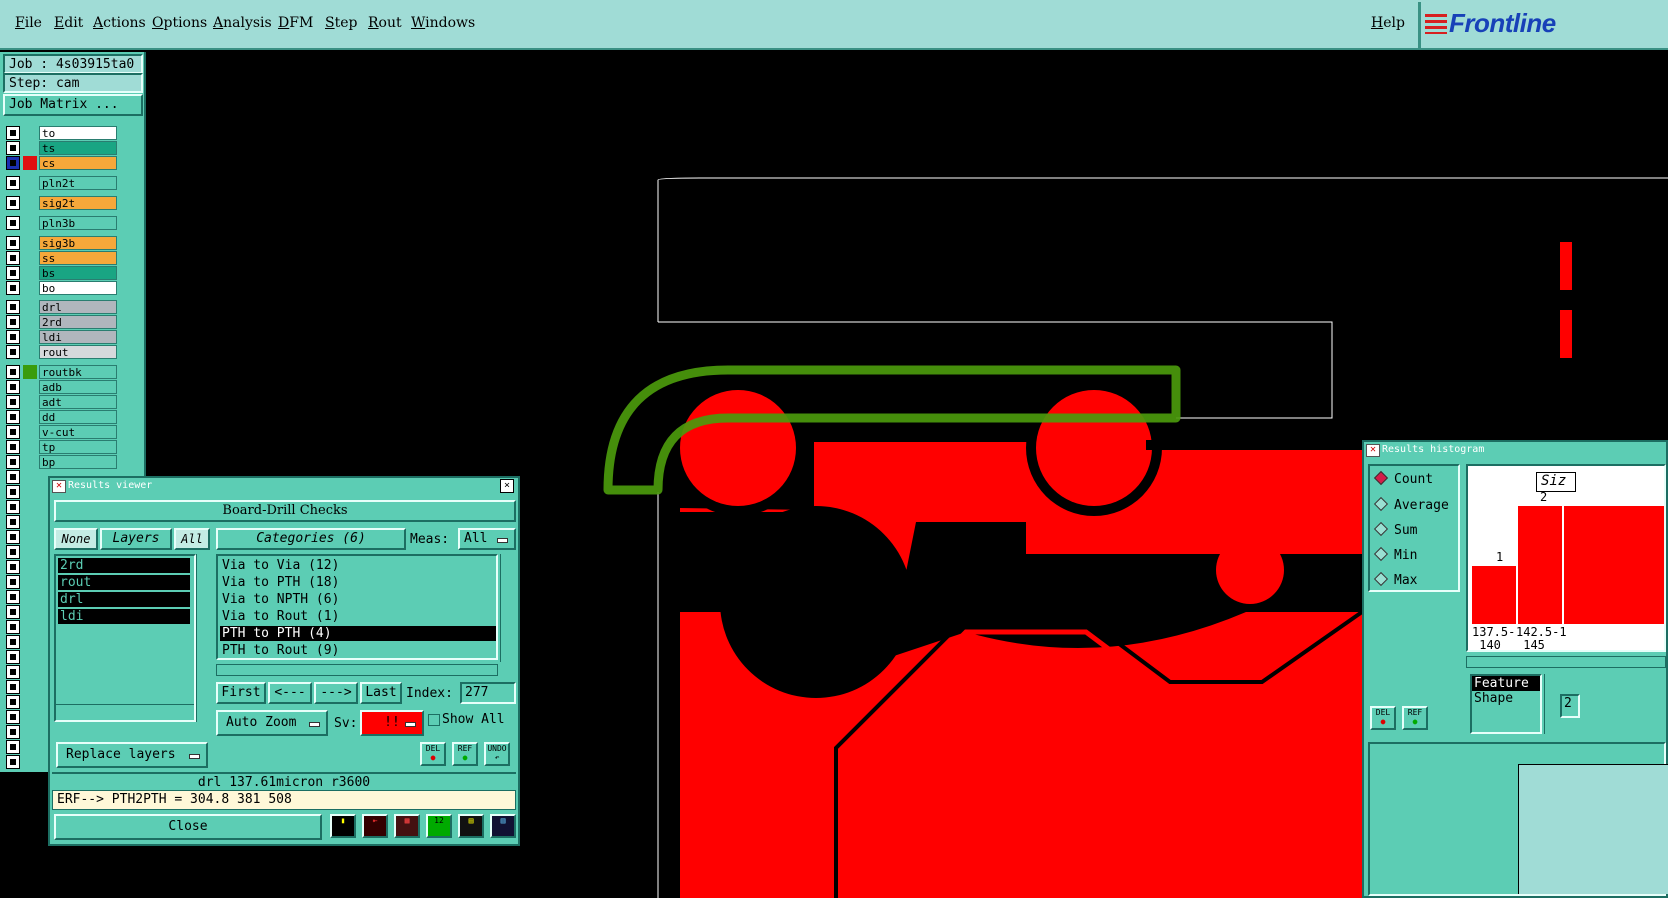 Image resolution: width=1668 pixels, height=898 pixels. I want to click on layer-name: tp, so click(78, 447).